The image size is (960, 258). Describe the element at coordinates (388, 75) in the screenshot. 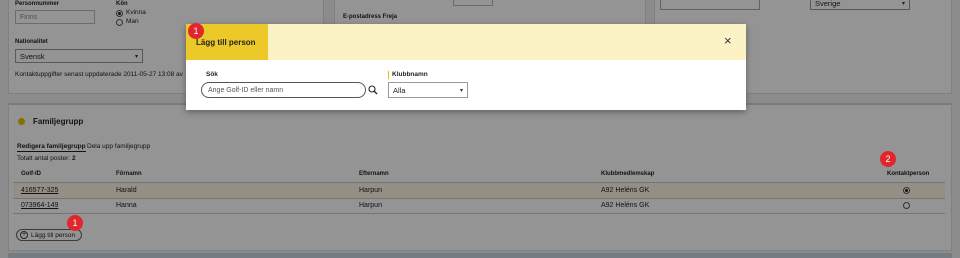

I see `filter-divider` at that location.